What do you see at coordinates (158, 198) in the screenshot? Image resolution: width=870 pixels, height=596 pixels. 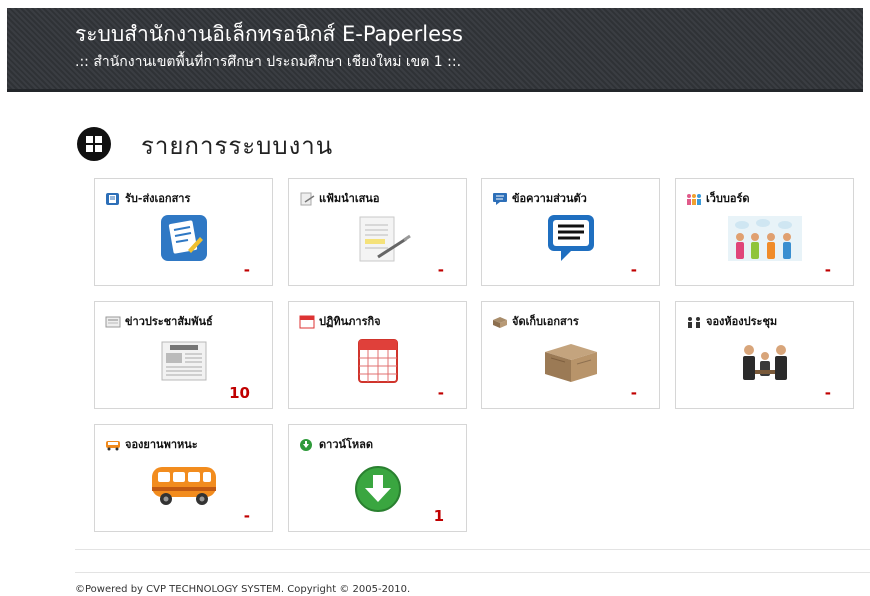 I see `tile-label: รับ-ส่งเอกสาร` at bounding box center [158, 198].